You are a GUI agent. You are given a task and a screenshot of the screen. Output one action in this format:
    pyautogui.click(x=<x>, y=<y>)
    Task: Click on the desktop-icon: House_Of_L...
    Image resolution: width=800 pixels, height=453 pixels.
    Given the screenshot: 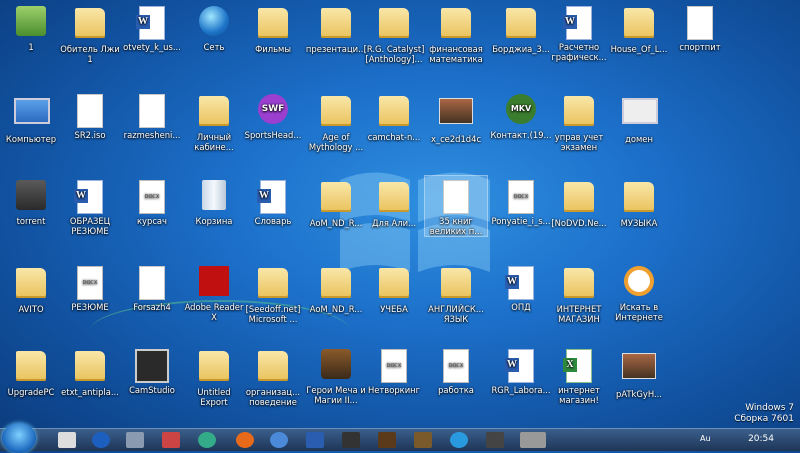 What is the action you would take?
    pyautogui.click(x=639, y=28)
    